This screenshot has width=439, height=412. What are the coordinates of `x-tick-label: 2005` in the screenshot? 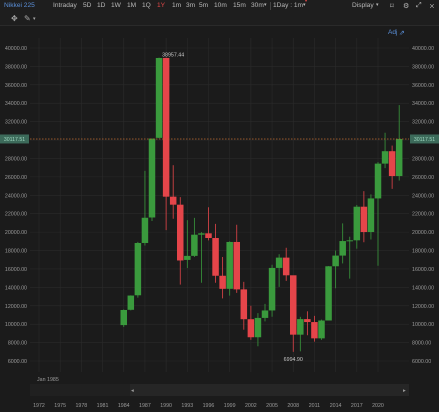 It's located at (272, 406).